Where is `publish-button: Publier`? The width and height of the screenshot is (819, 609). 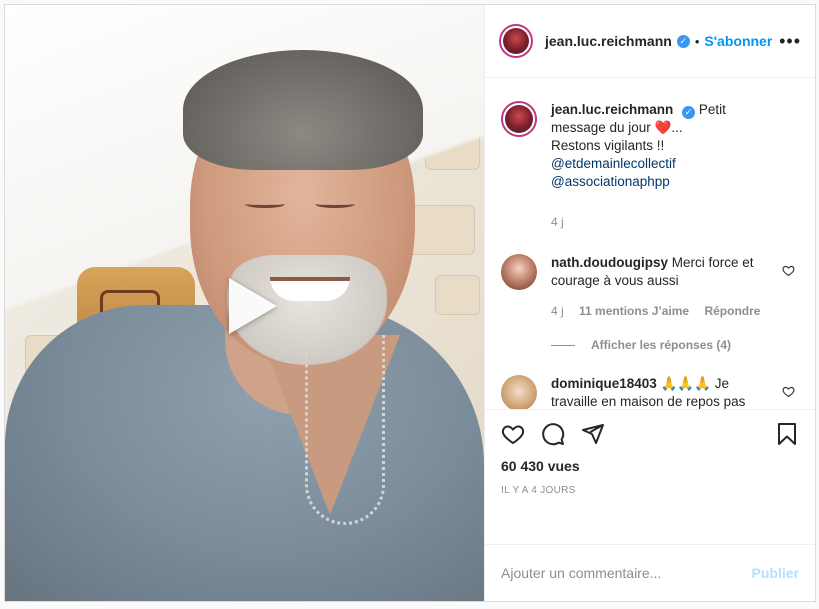
publish-button: Publier is located at coordinates (775, 573).